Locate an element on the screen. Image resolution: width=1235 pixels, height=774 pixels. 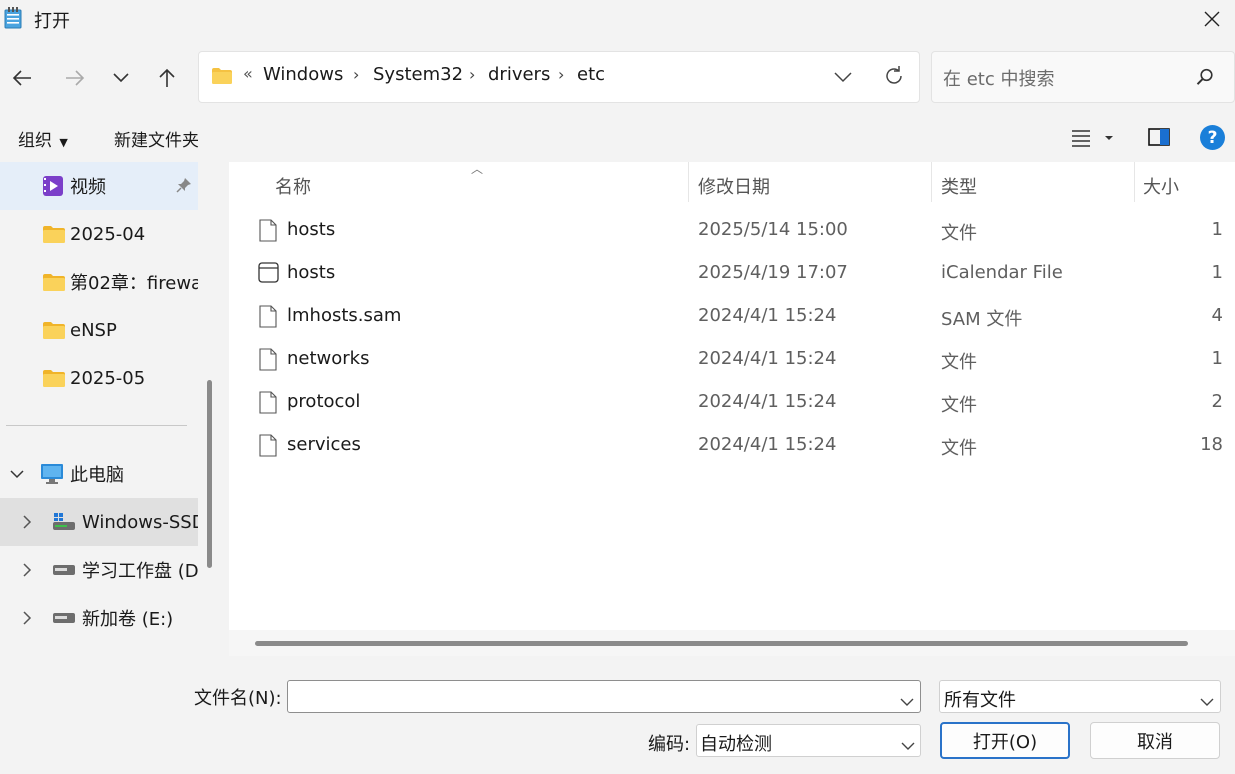
breadcrumb-system32: System32 is located at coordinates (418, 74).